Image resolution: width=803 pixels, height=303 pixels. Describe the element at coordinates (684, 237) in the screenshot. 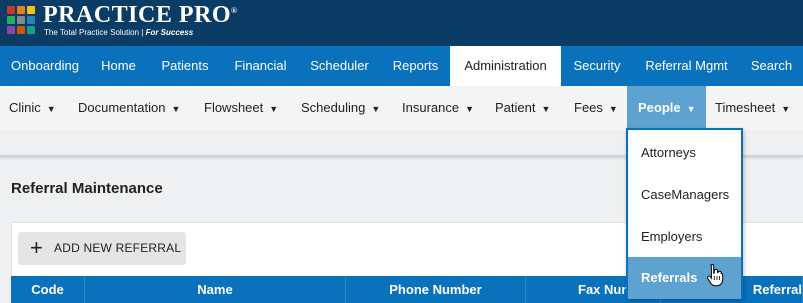

I see `menu-item-employers: Employers` at that location.